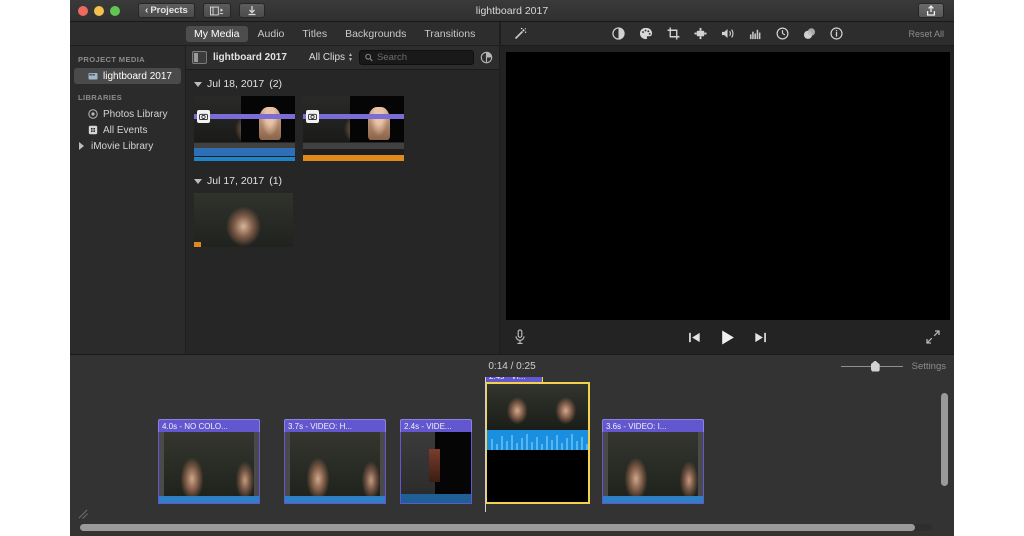  Describe the element at coordinates (350, 57) in the screenshot. I see `chevron-updown-icon: ▲ ▼` at that location.